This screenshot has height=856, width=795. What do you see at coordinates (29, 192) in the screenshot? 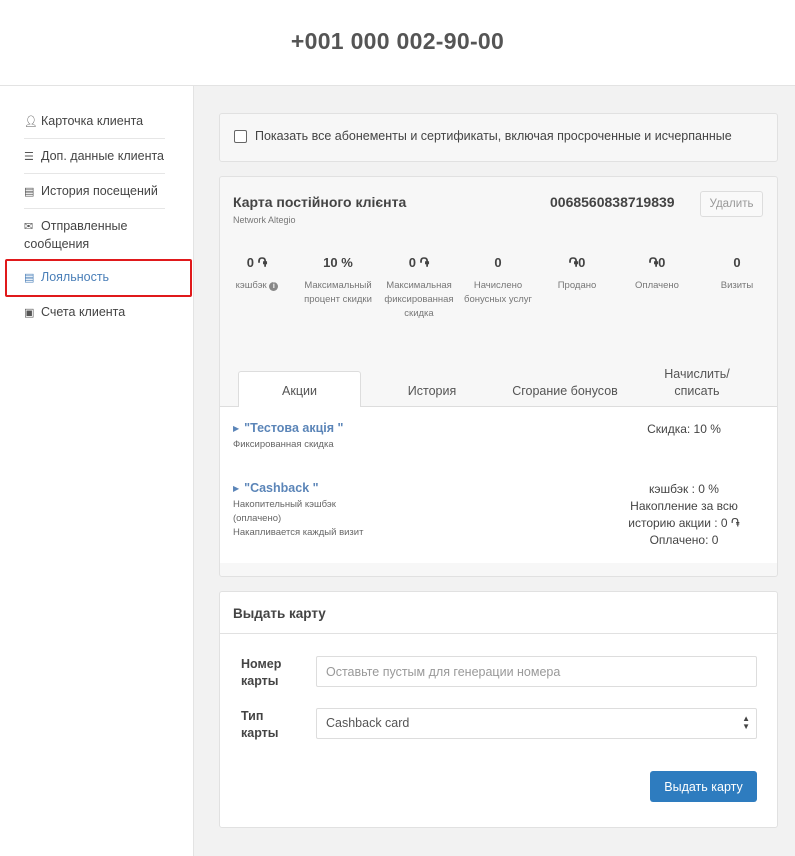
I see `history-icon: ▤` at bounding box center [29, 192].